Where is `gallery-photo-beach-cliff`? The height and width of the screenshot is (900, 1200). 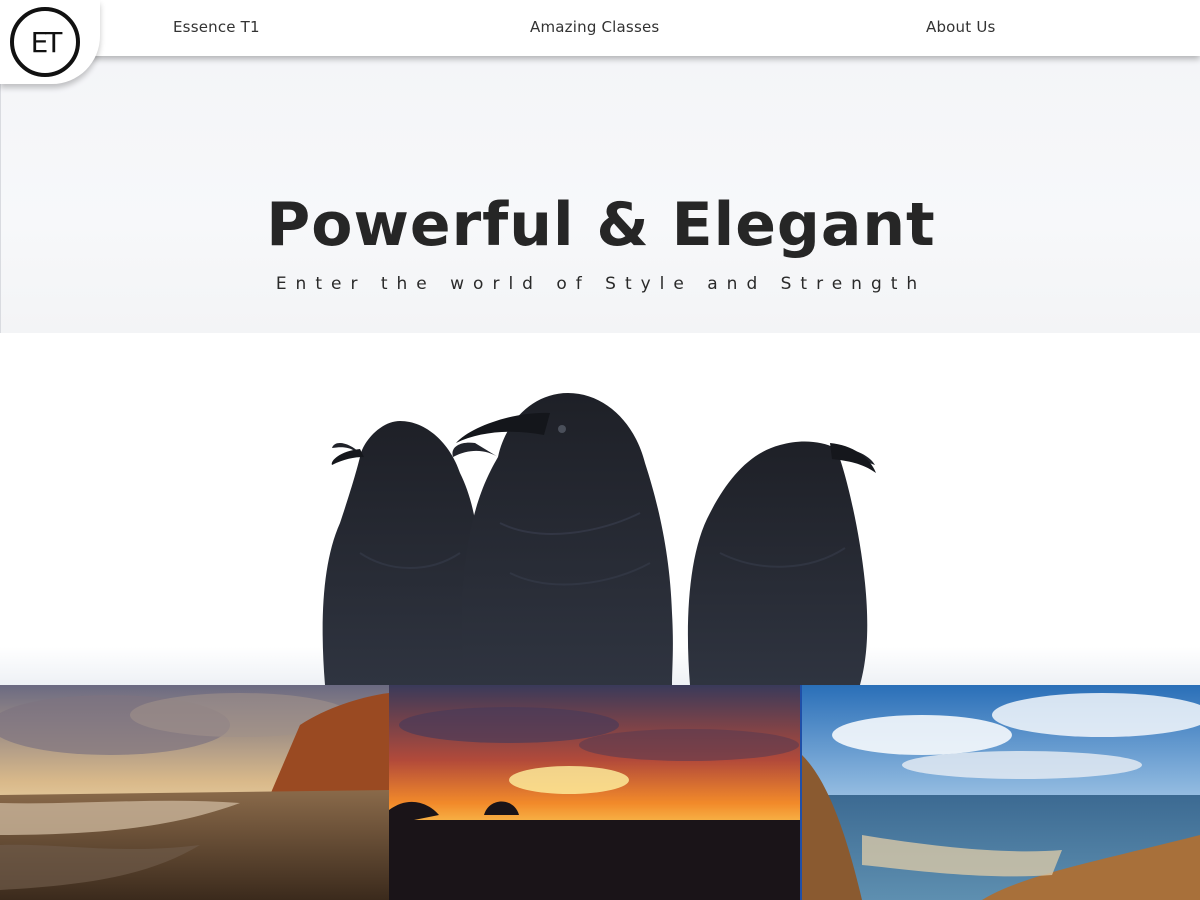
gallery-photo-beach-cliff is located at coordinates (194, 792).